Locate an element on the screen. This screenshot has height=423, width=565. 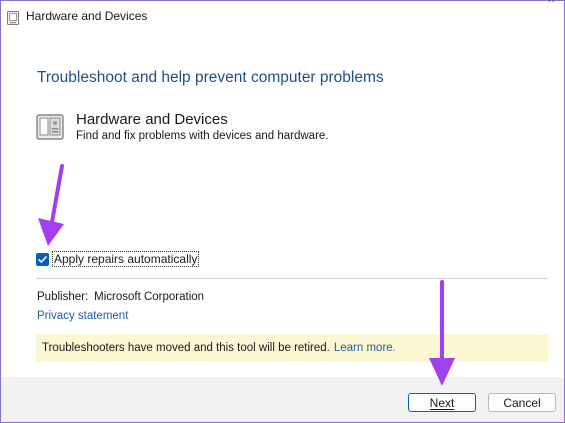
publisher-value: Microsoft Corporation is located at coordinates (149, 297).